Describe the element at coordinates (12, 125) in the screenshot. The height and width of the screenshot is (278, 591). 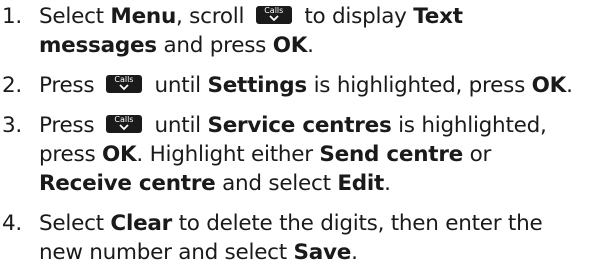
I see `step-number: 3.` at that location.